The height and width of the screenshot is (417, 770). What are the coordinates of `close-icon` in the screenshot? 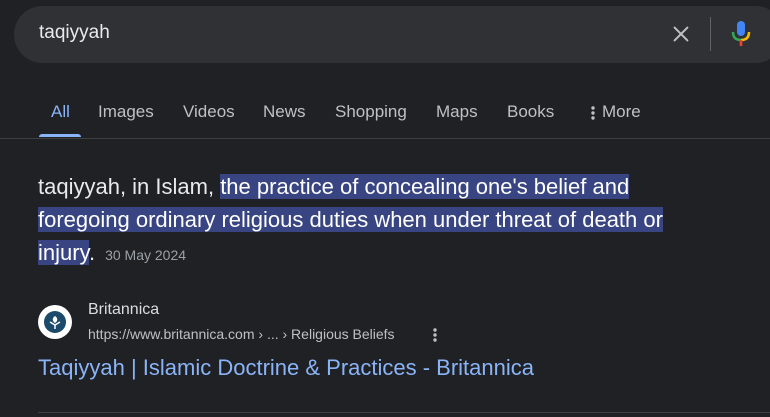 It's located at (681, 34).